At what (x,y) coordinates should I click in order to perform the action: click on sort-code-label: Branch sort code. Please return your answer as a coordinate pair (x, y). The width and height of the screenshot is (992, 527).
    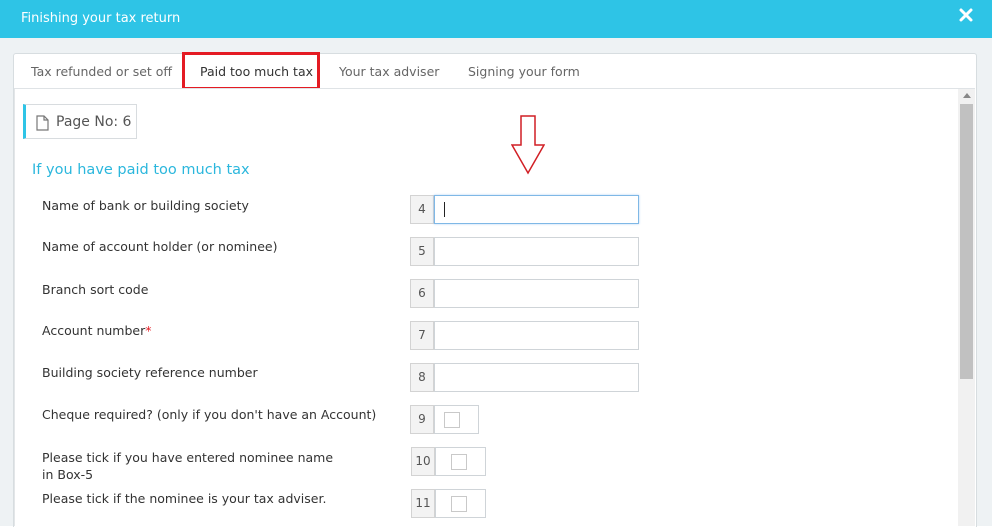
    Looking at the image, I should click on (95, 289).